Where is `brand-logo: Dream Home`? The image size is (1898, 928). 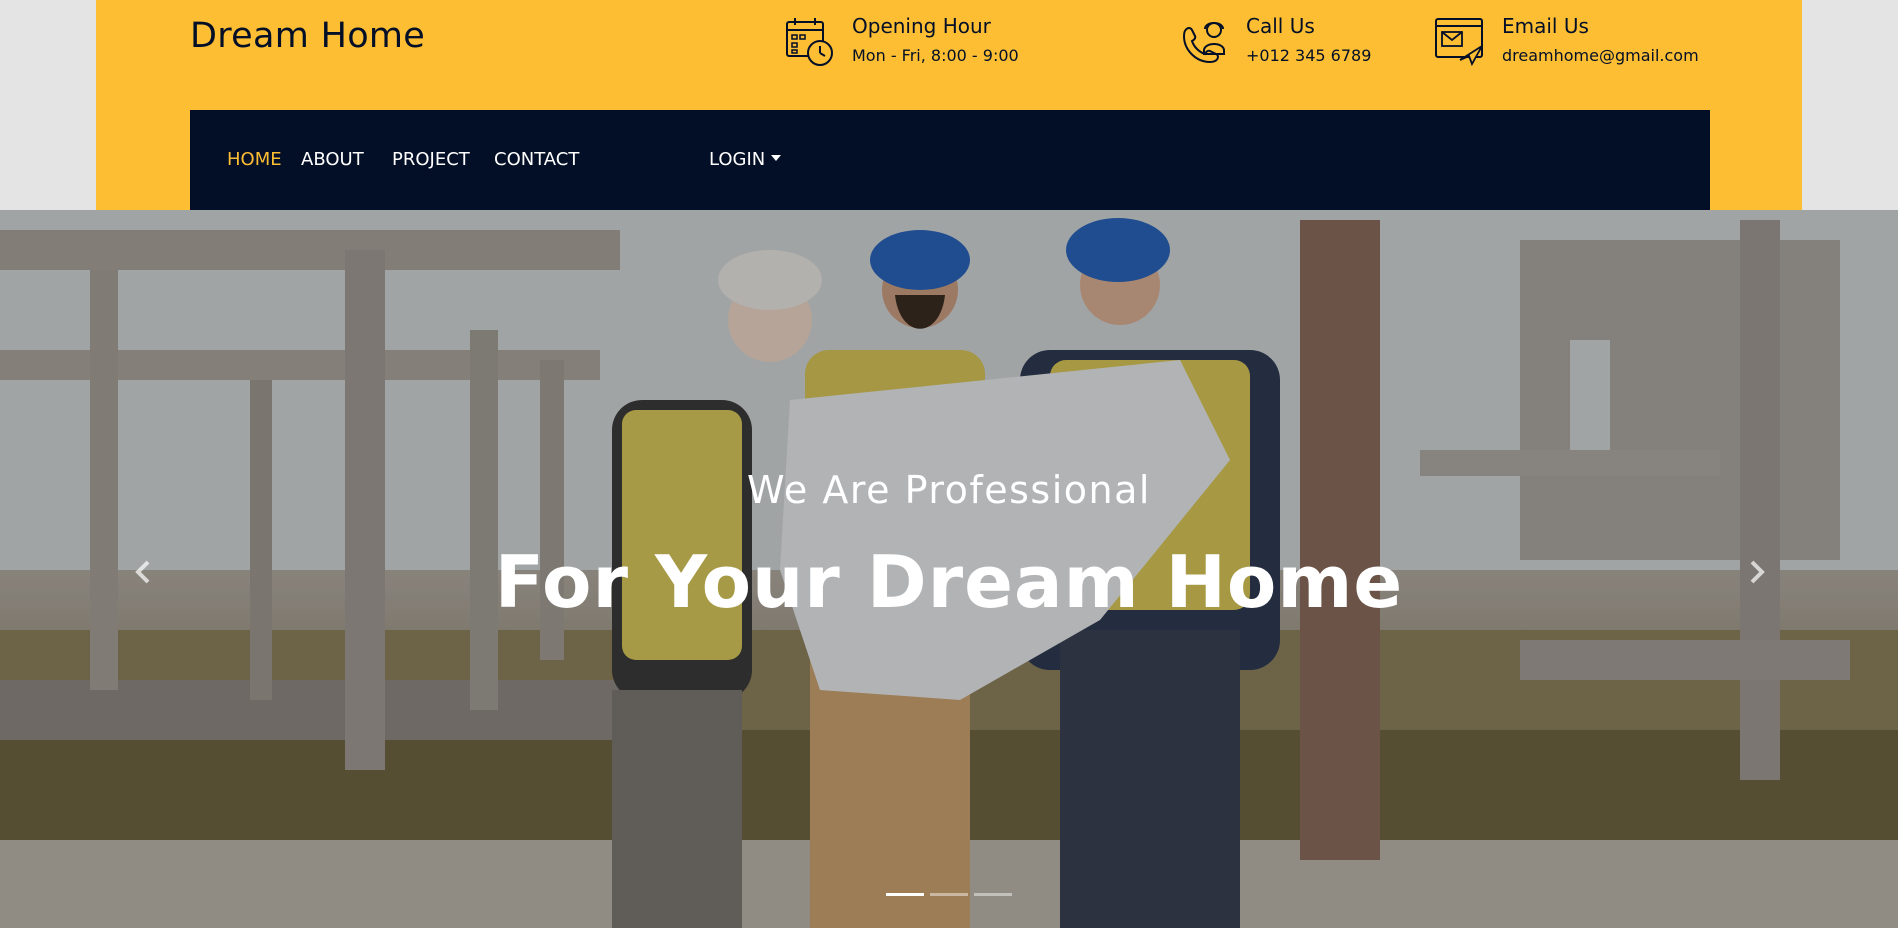
brand-logo: Dream Home is located at coordinates (307, 36).